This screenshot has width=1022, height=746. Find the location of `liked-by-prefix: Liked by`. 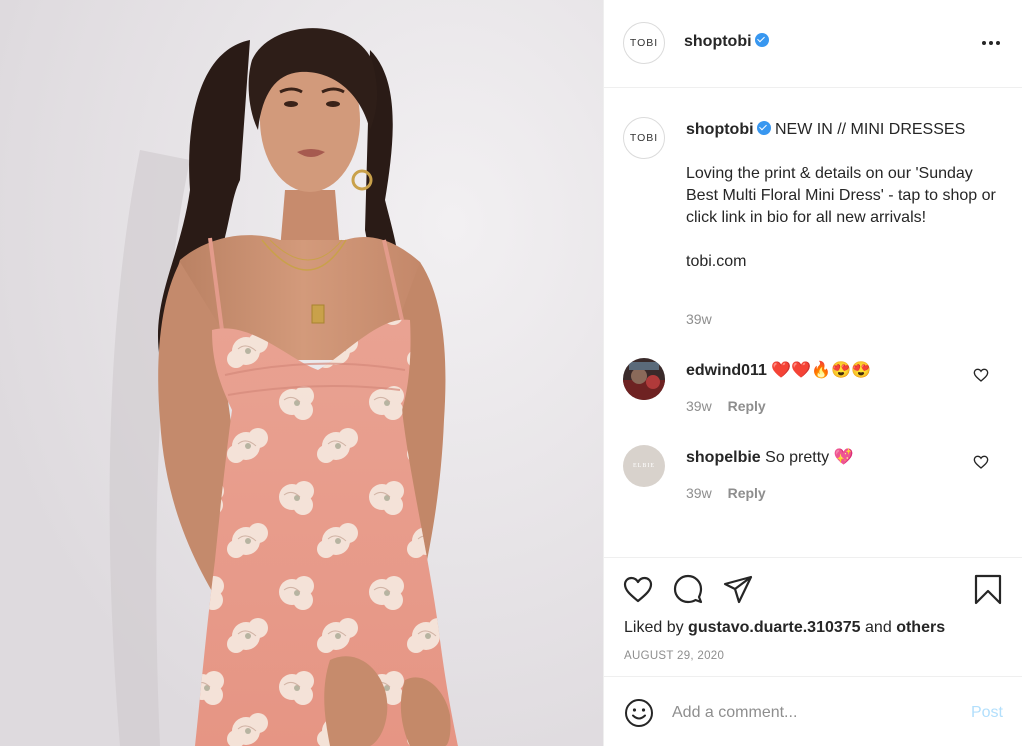

liked-by-prefix: Liked by is located at coordinates (654, 627).